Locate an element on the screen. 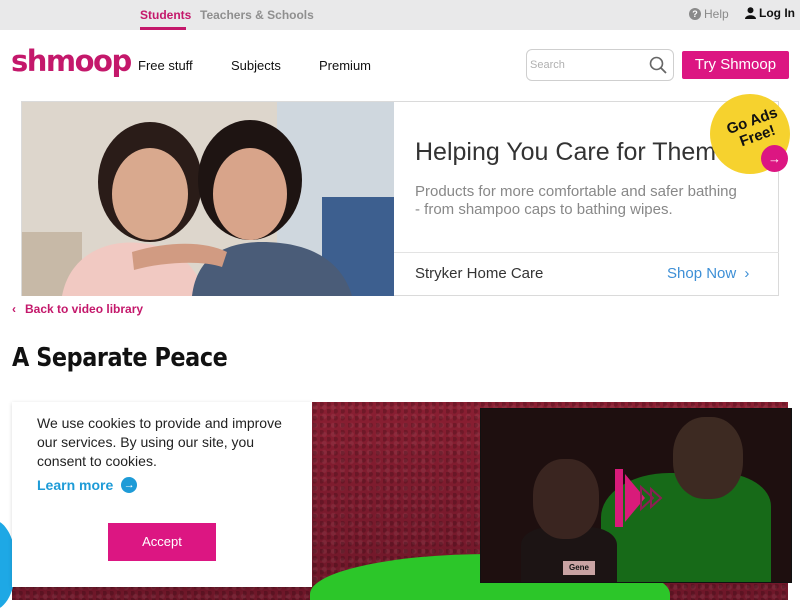  learn-more-link: Learn more → is located at coordinates (87, 485).